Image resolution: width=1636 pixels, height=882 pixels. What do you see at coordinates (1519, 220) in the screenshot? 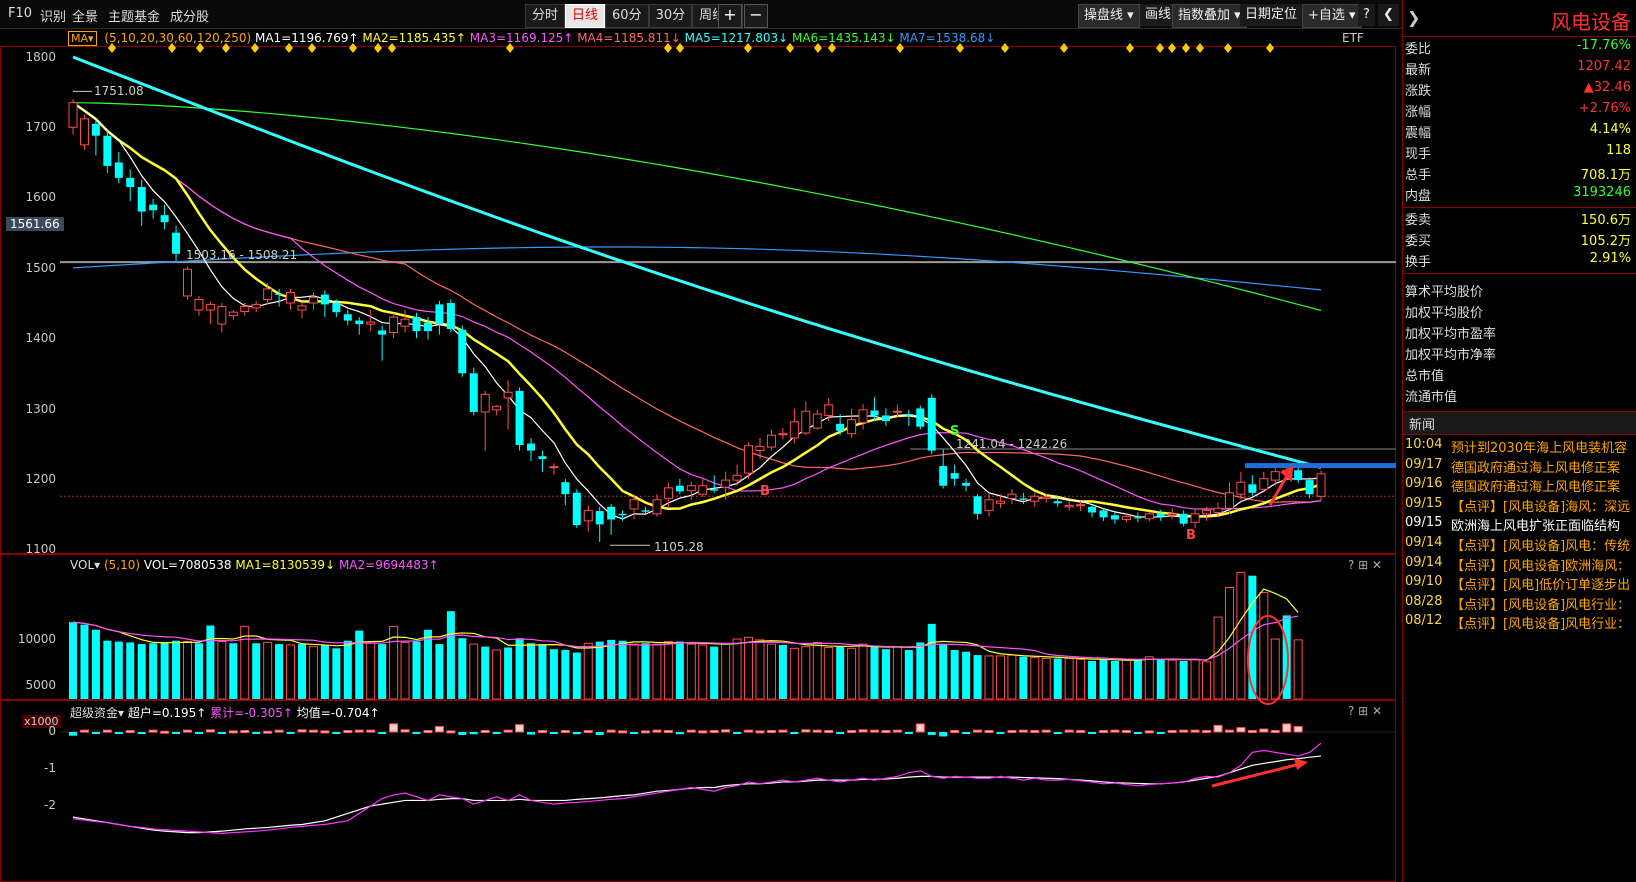
I see `quote-row: 委卖 150.6万` at bounding box center [1519, 220].